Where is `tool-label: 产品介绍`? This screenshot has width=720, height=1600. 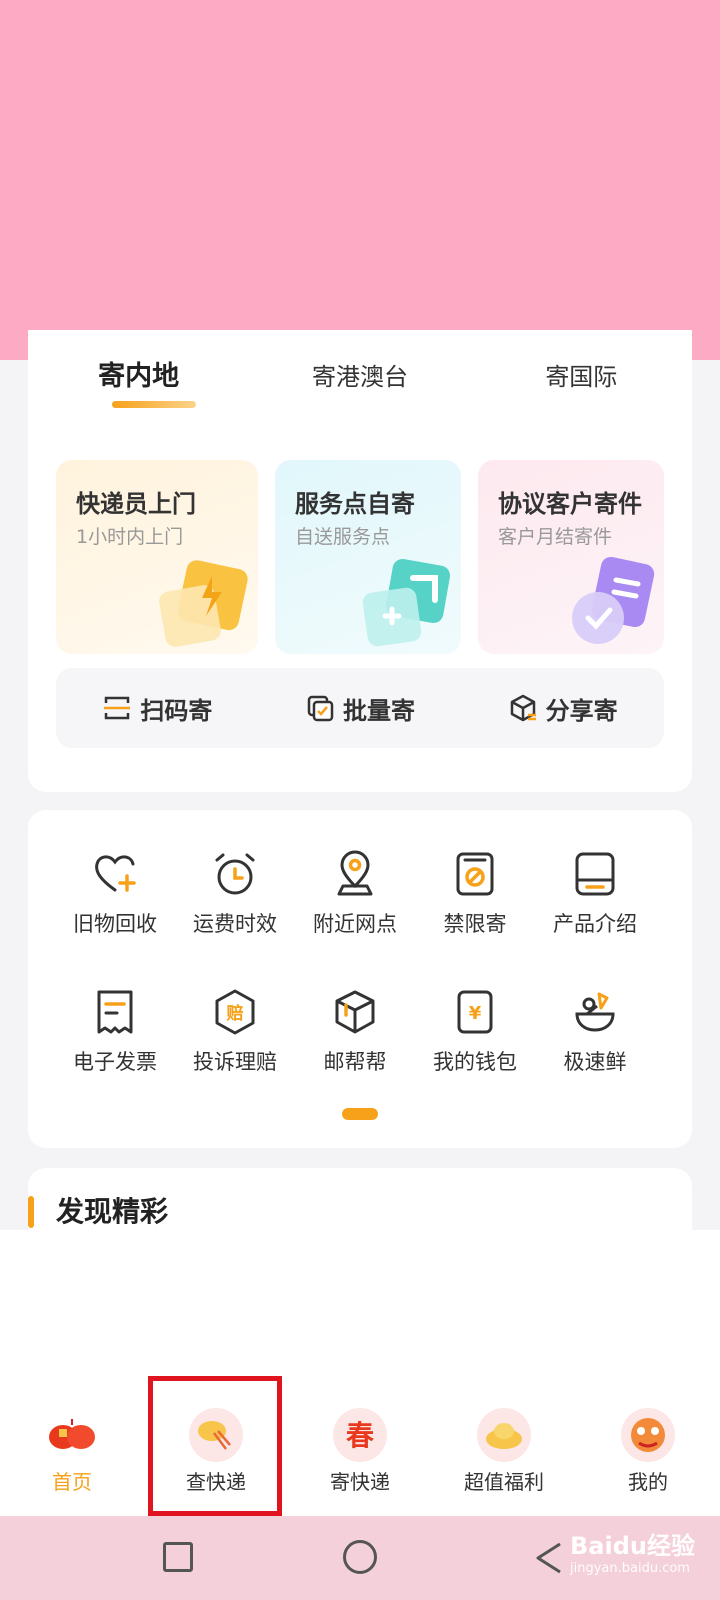 tool-label: 产品介绍 is located at coordinates (595, 924).